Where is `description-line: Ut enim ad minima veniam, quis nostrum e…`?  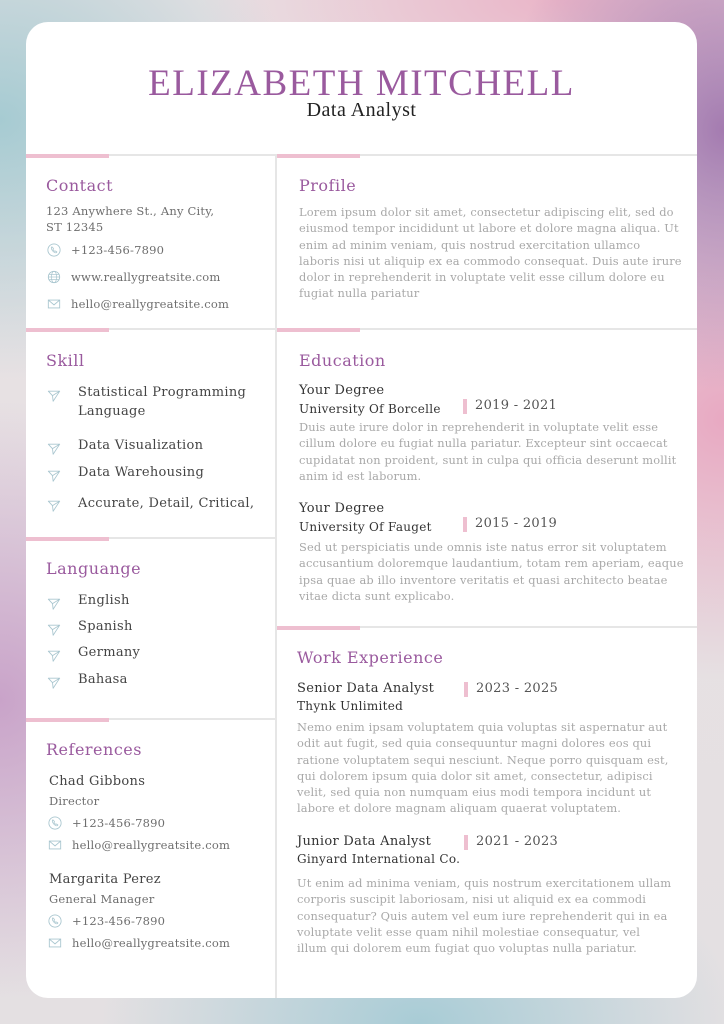
description-line: Ut enim ad minima veniam, quis nostrum e… is located at coordinates (484, 883).